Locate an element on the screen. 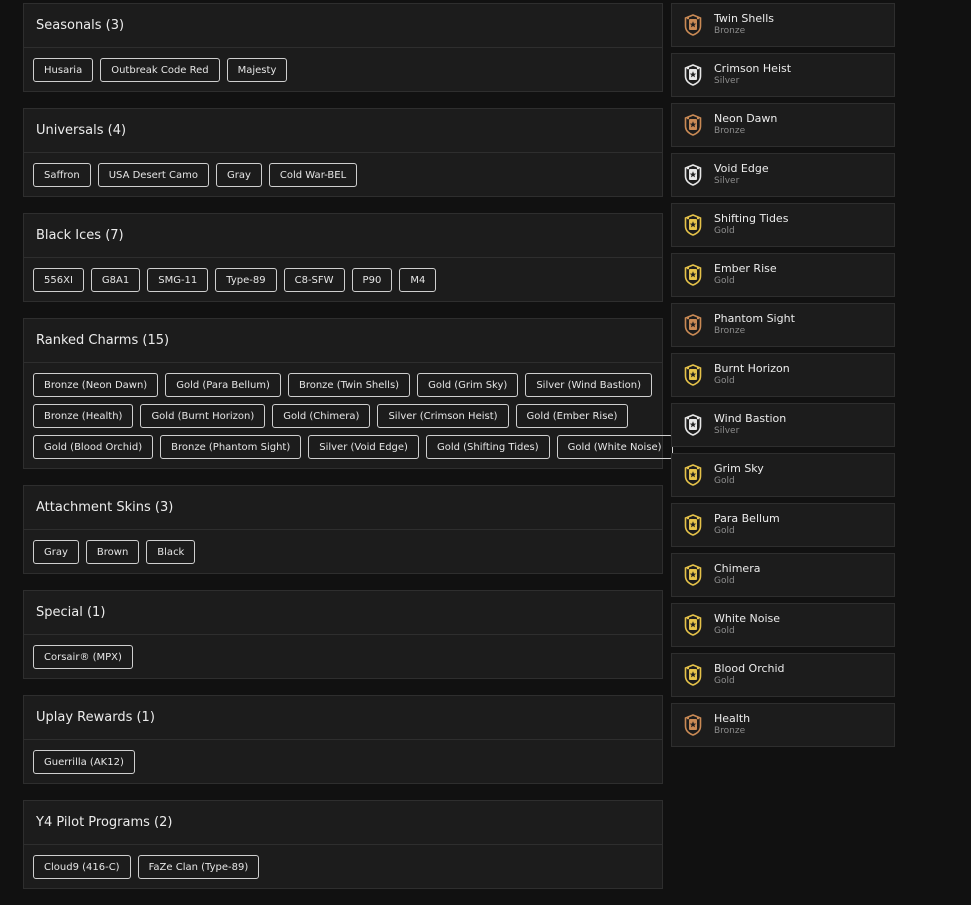 This screenshot has height=905, width=971. section-title: Uplay Rewards (1) is located at coordinates (343, 718).